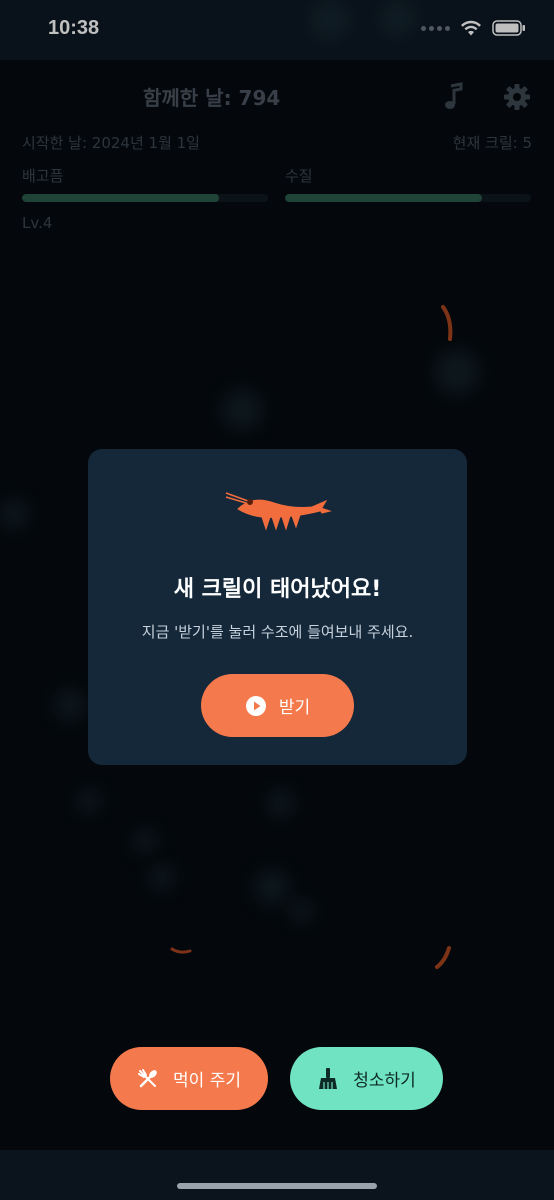  I want to click on shrimp-icon, so click(278, 511).